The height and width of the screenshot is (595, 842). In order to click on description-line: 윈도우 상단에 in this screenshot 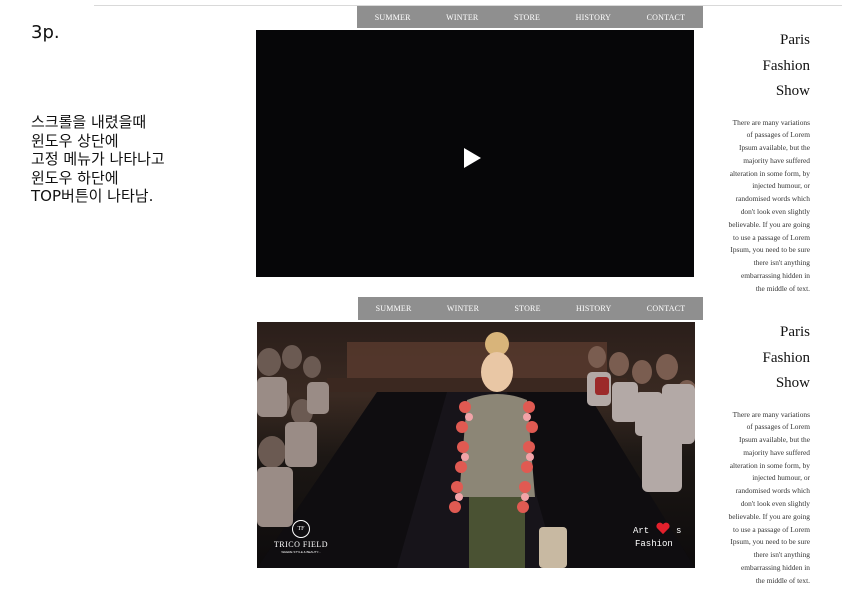, I will do `click(75, 140)`.